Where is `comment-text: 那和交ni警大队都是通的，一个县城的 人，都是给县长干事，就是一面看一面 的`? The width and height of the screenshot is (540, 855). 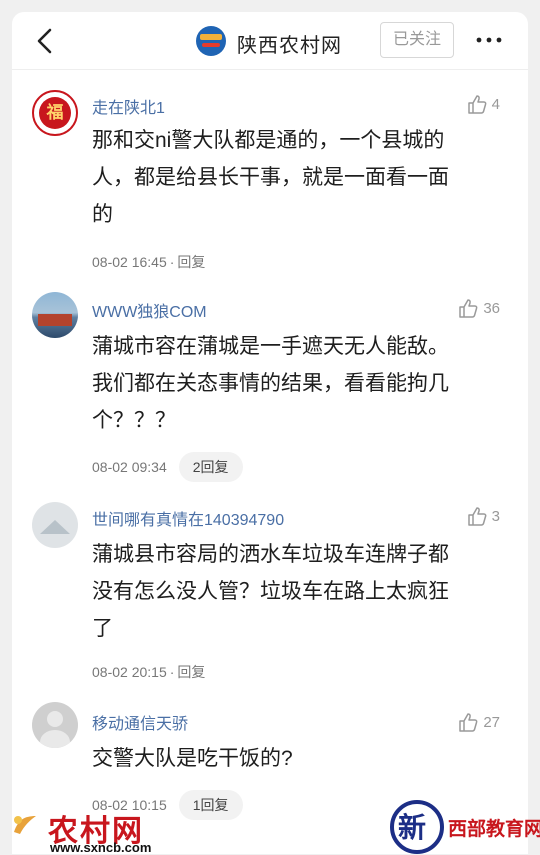
comment-text: 那和交ni警大队都是通的，一个县城的 人，都是给县长干事，就是一面看一面 的 is located at coordinates (302, 177).